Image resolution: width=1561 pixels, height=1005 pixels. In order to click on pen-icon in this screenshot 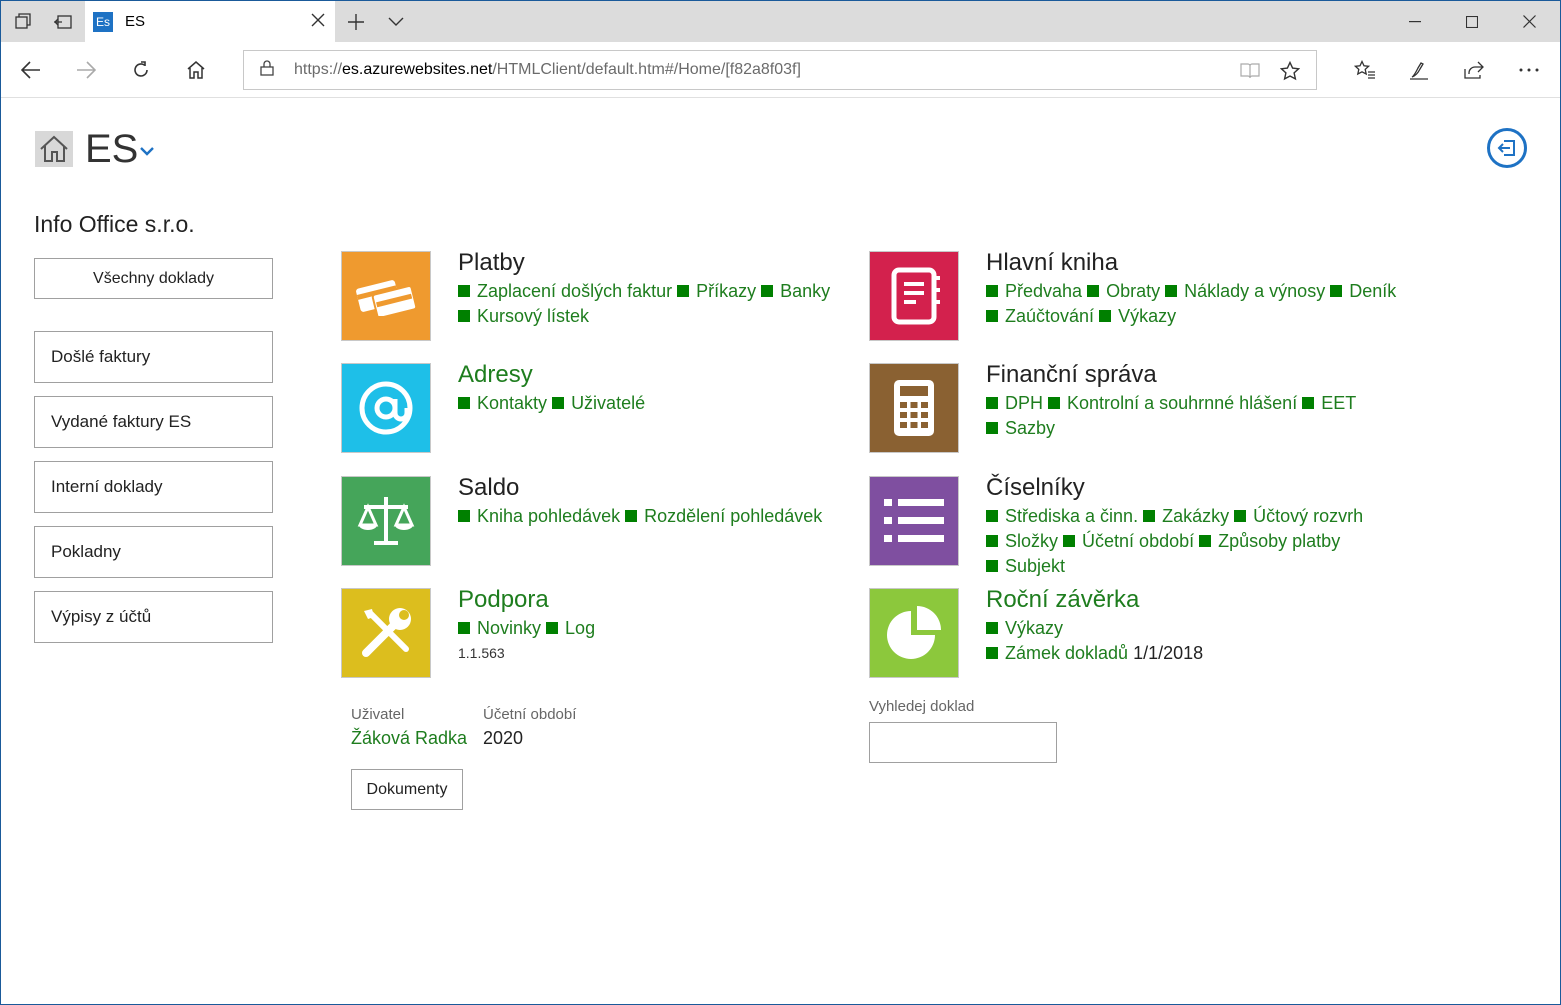, I will do `click(1419, 70)`.